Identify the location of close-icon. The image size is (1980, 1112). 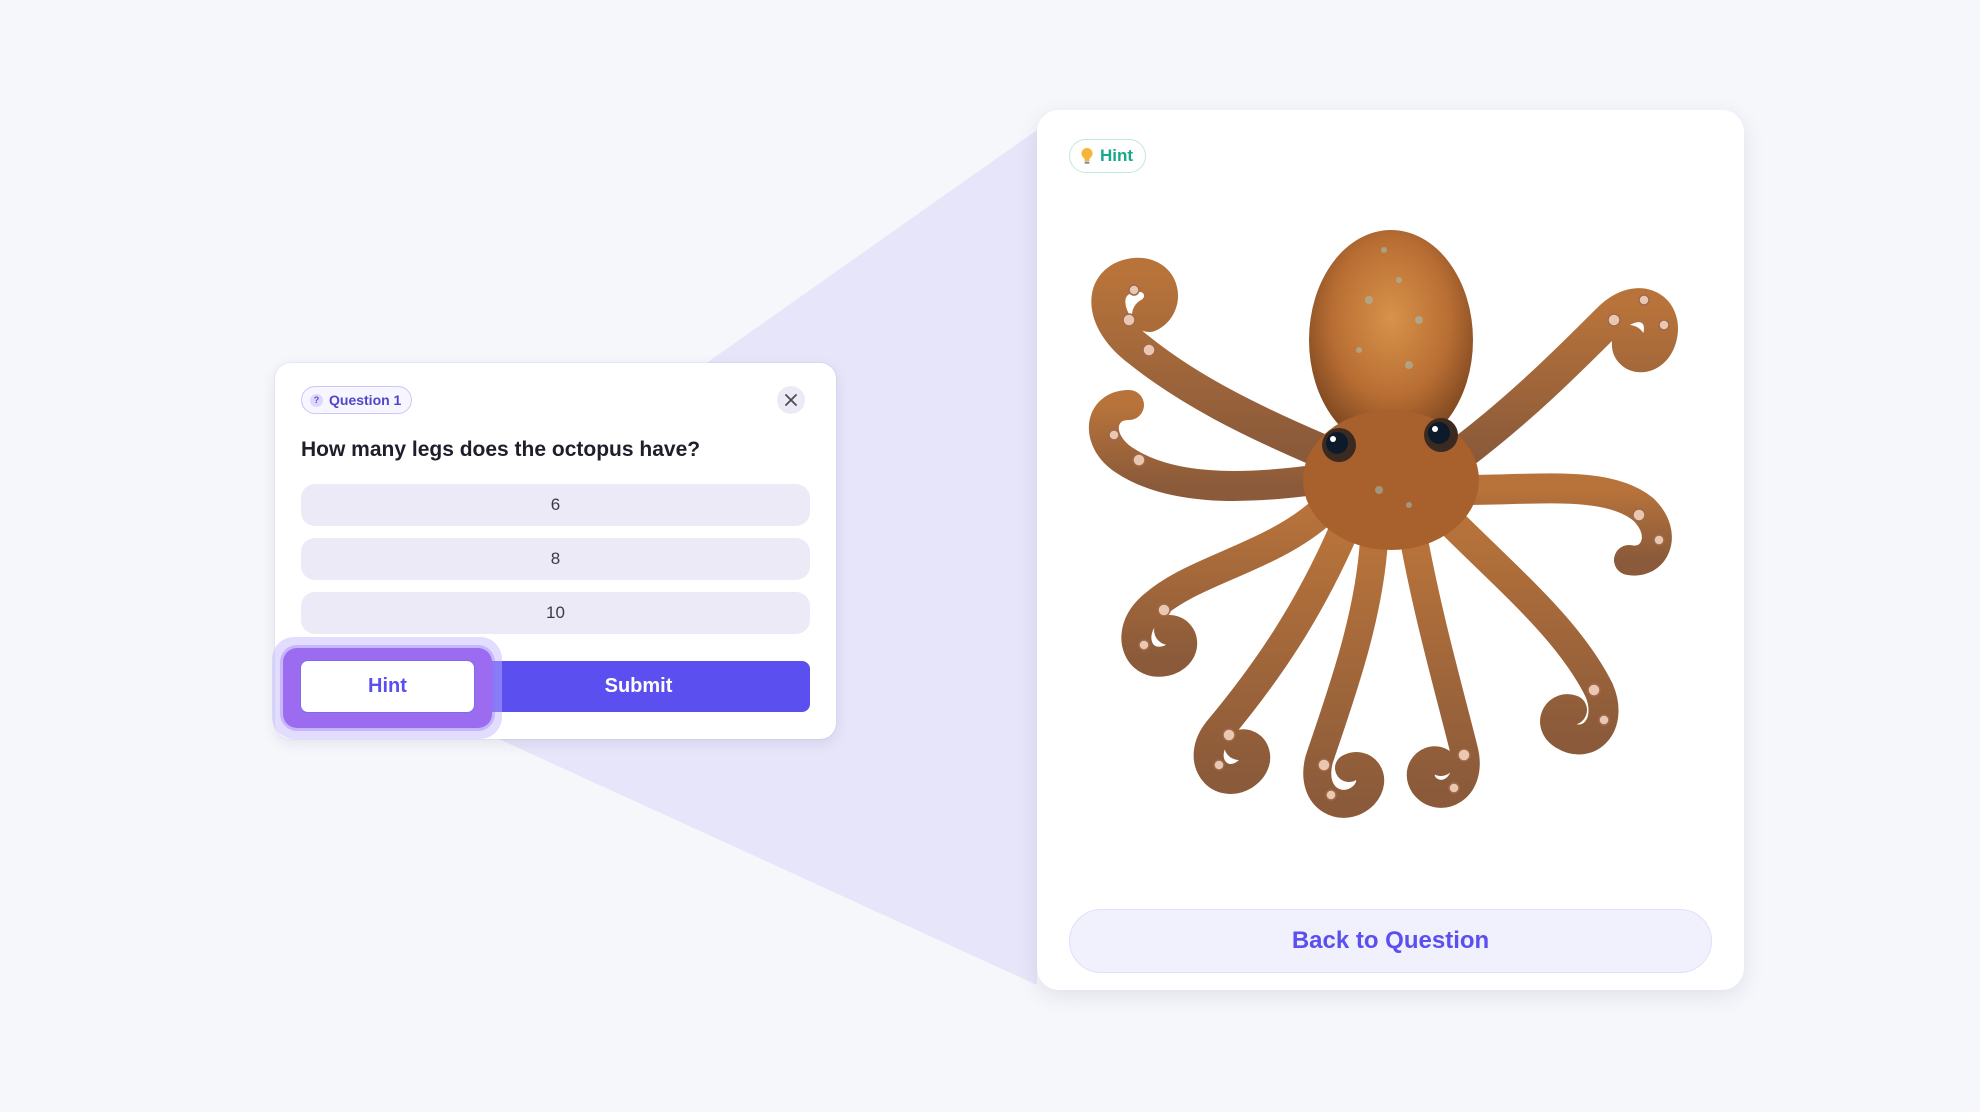
(791, 400).